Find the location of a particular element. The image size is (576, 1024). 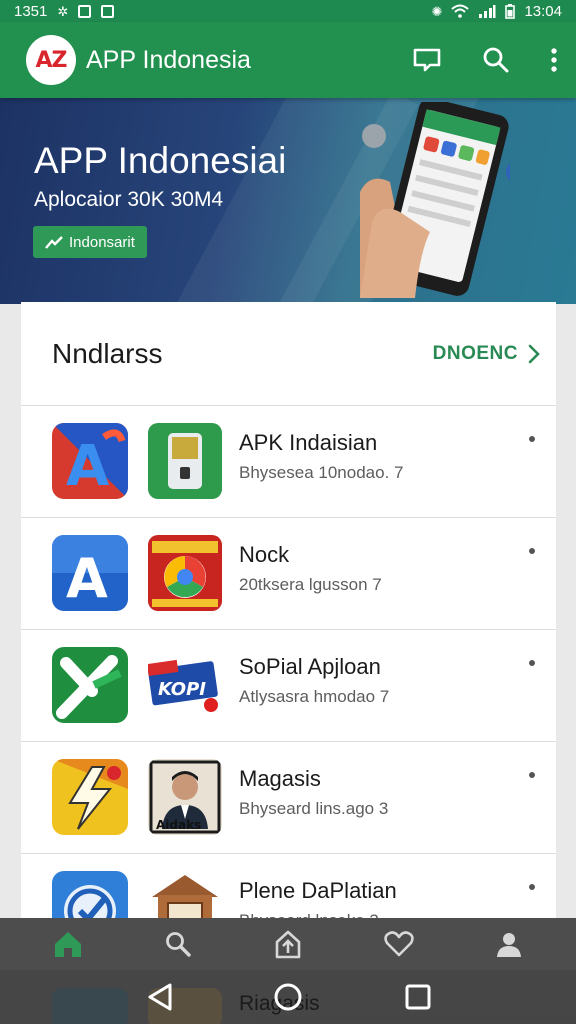

status-bar: 1351 ✲ ✺ 13:04 is located at coordinates (288, 11).